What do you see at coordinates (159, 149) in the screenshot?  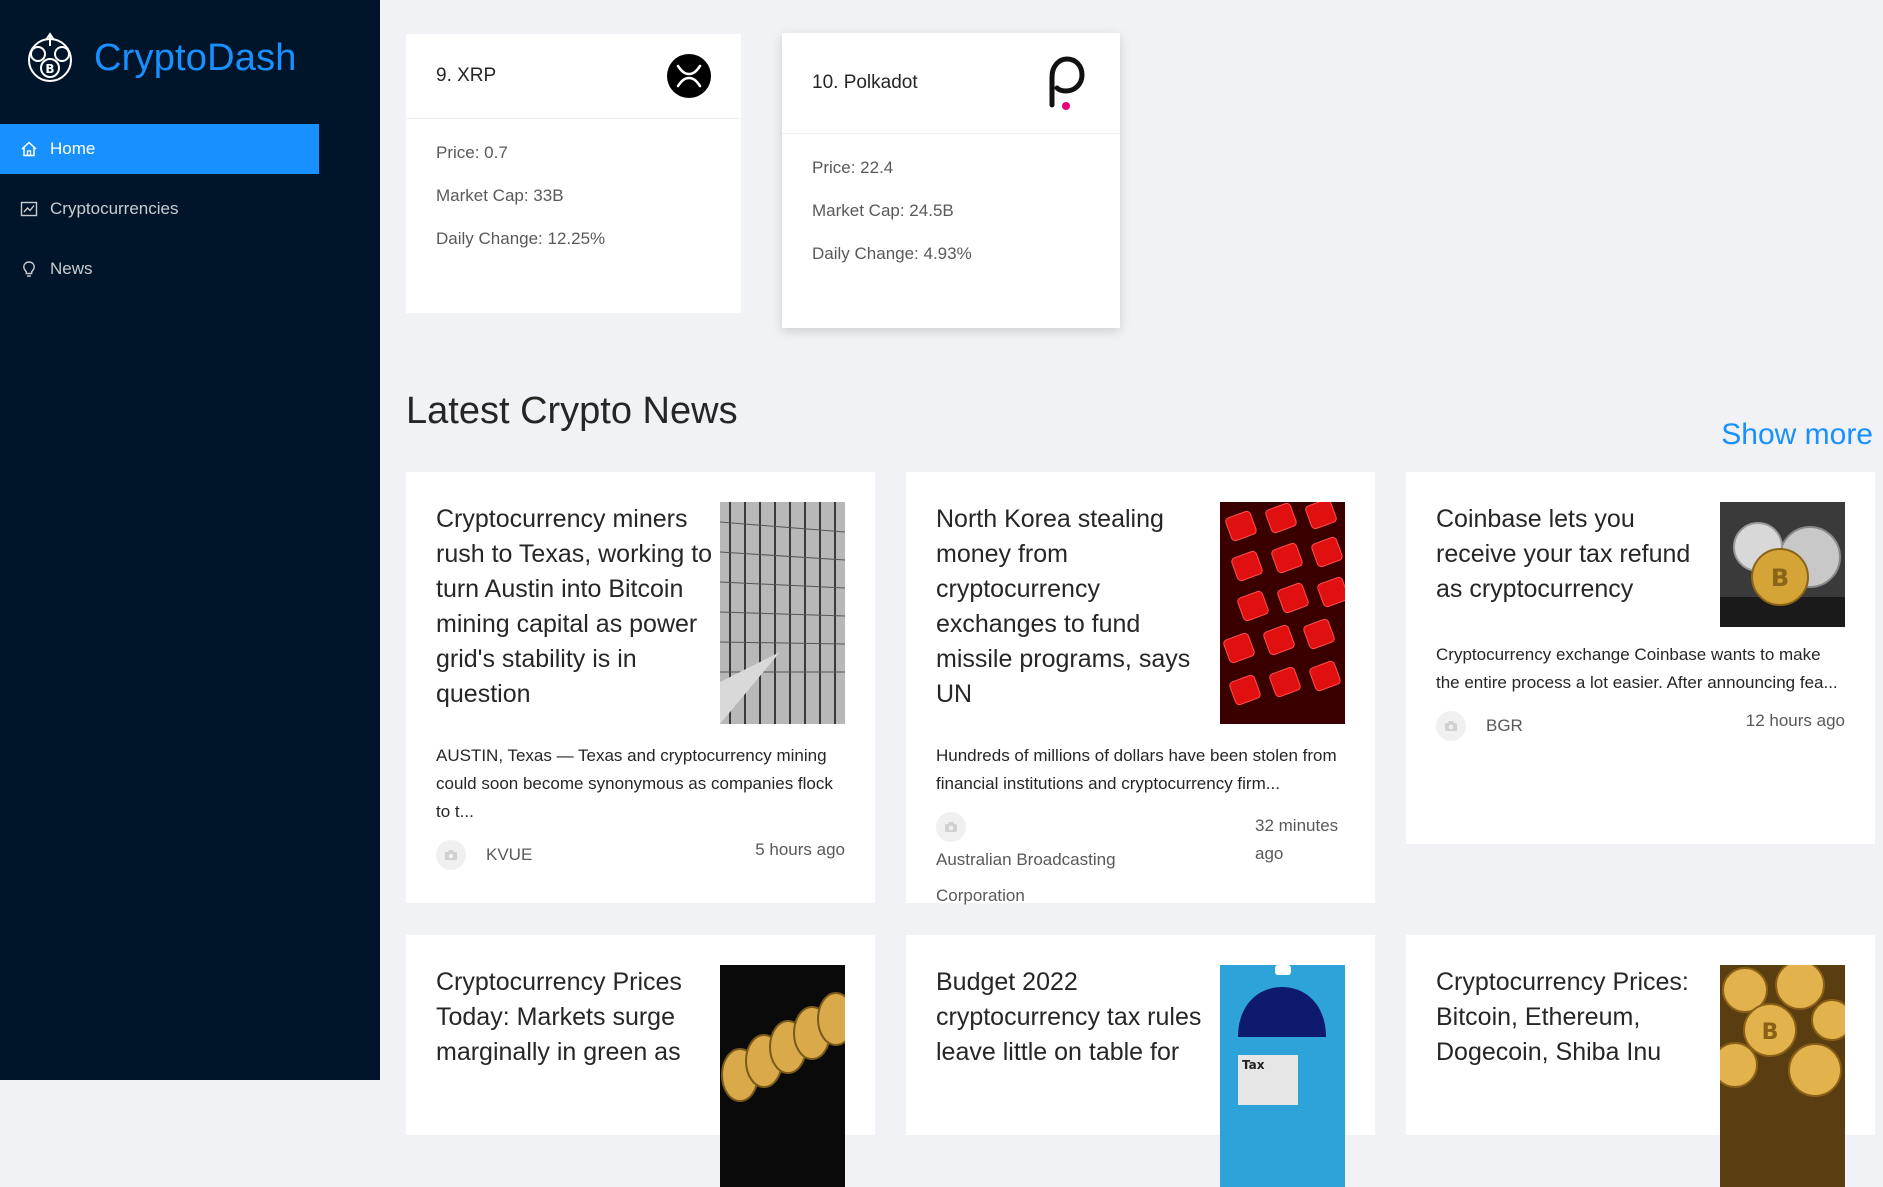 I see `sidebar-item-home: Home` at bounding box center [159, 149].